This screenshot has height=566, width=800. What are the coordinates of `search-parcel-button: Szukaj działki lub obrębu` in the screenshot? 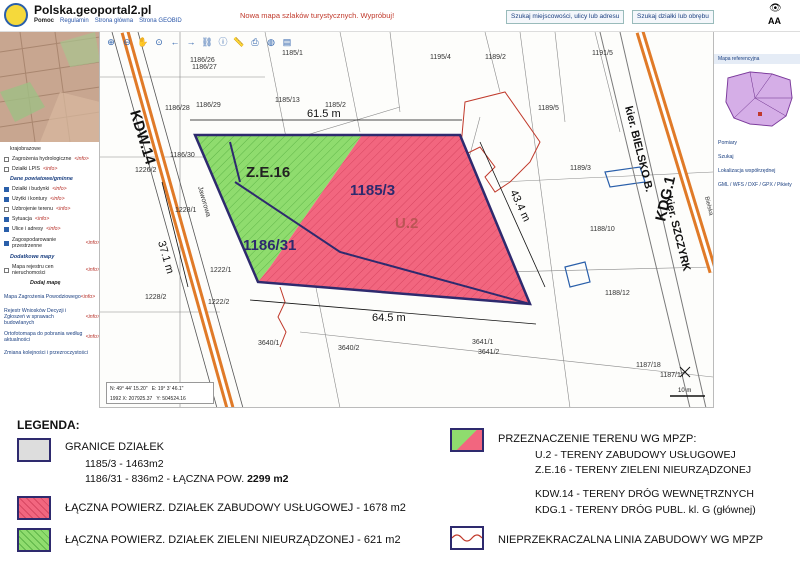 It's located at (673, 17).